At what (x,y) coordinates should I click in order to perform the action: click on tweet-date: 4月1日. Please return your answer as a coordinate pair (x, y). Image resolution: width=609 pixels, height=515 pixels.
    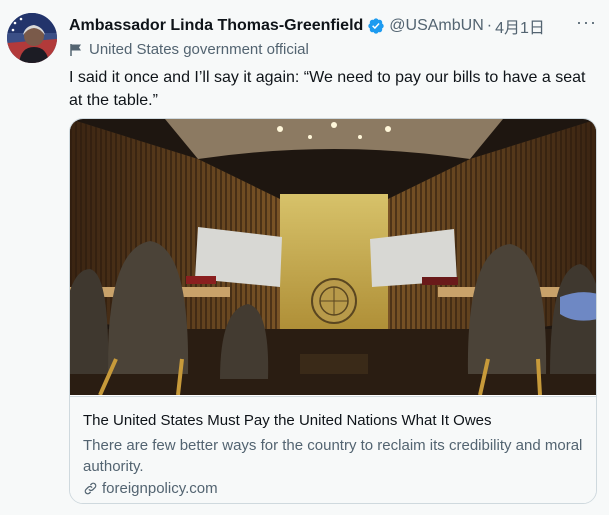
    Looking at the image, I should click on (520, 26).